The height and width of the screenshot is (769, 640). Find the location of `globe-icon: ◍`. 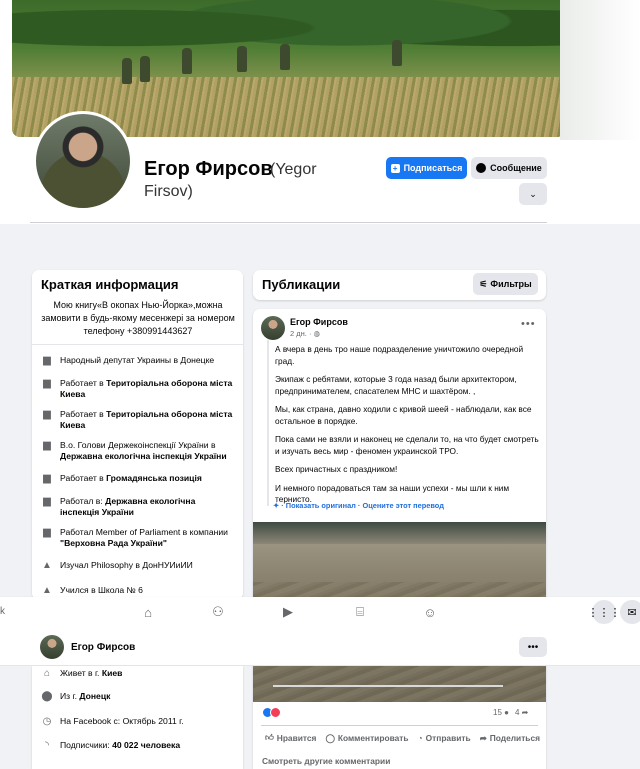

globe-icon: ◍ is located at coordinates (317, 333).